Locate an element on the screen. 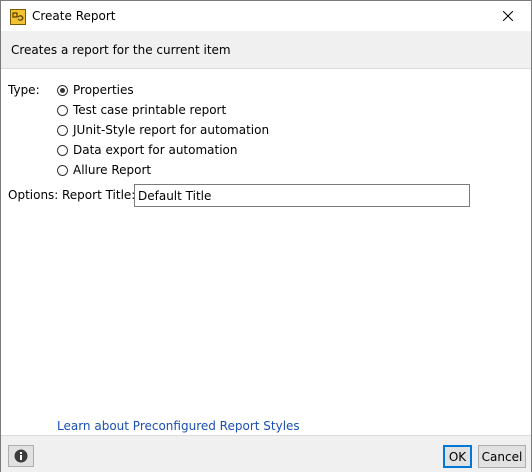 The image size is (532, 472). radio-label: JUnit-Style report for automation is located at coordinates (171, 130).